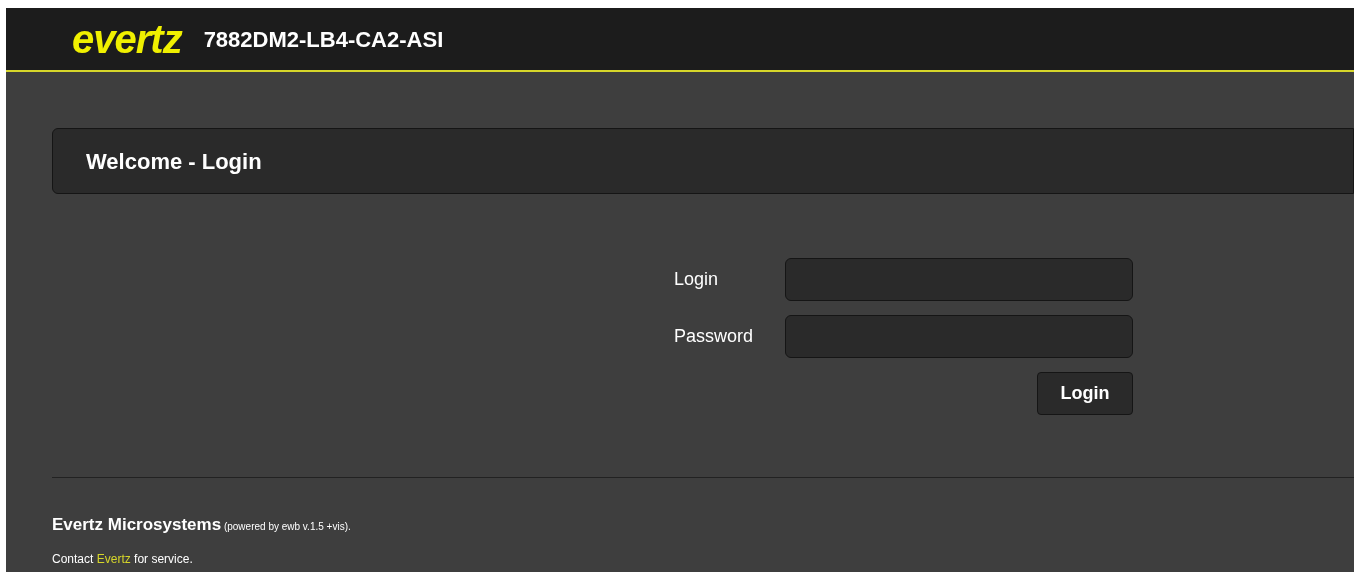 The height and width of the screenshot is (572, 1354). Describe the element at coordinates (697, 279) in the screenshot. I see `field-label: Login` at that location.